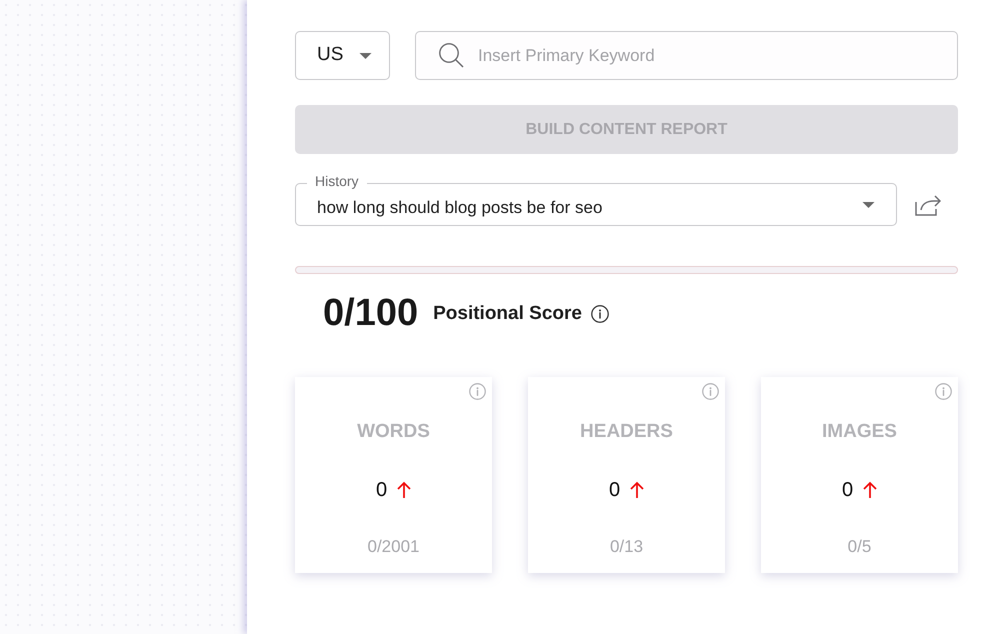 The width and height of the screenshot is (992, 634). I want to click on info-icon, so click(599, 314).